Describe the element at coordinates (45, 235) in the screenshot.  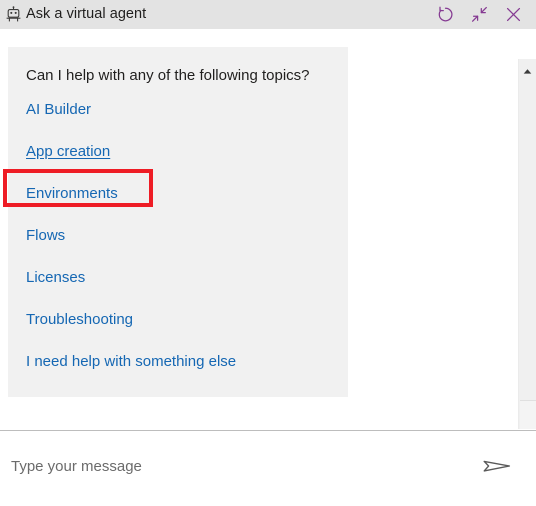
I see `topic-link-flows: Flows` at that location.